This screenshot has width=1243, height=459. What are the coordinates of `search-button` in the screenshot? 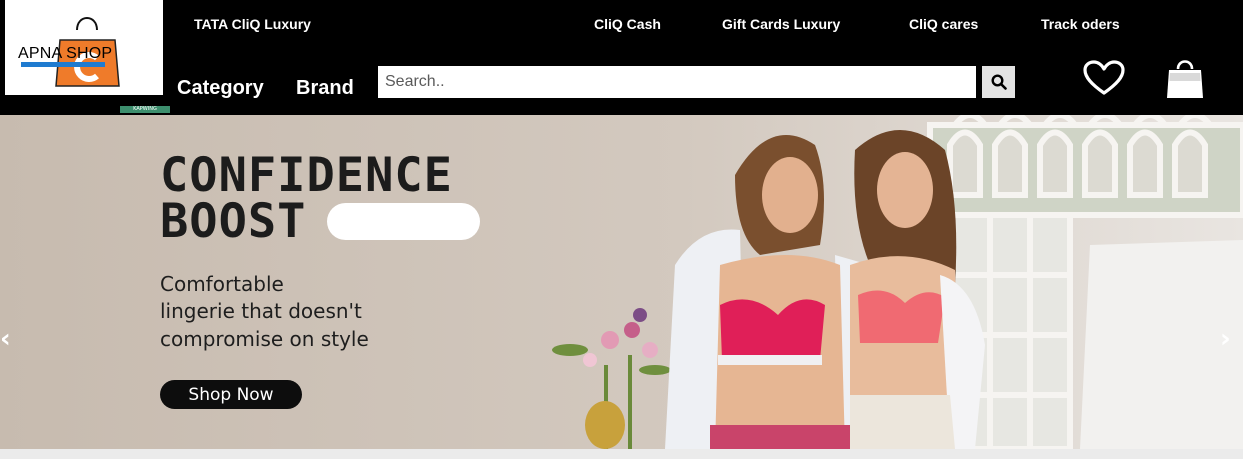 It's located at (998, 82).